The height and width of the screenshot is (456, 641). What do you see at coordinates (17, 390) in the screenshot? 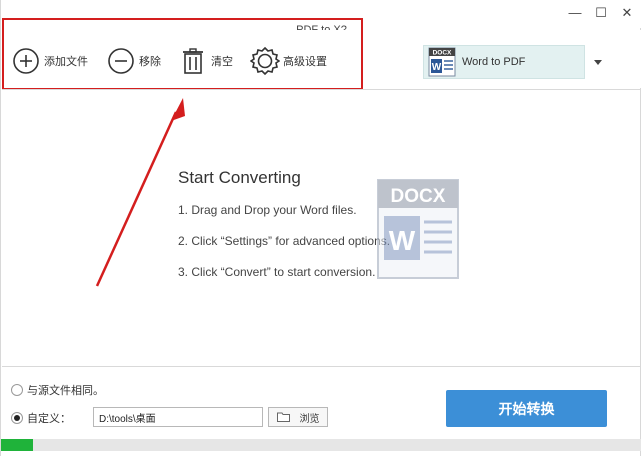
I see `same-as-source-radio` at bounding box center [17, 390].